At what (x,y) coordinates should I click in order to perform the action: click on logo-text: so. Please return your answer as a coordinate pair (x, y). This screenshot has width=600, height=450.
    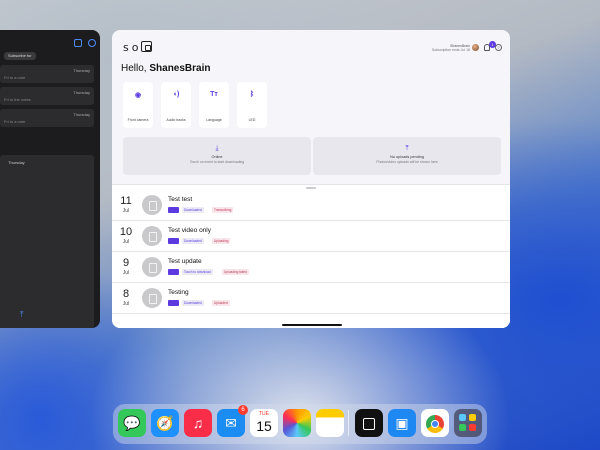
    Looking at the image, I should click on (132, 47).